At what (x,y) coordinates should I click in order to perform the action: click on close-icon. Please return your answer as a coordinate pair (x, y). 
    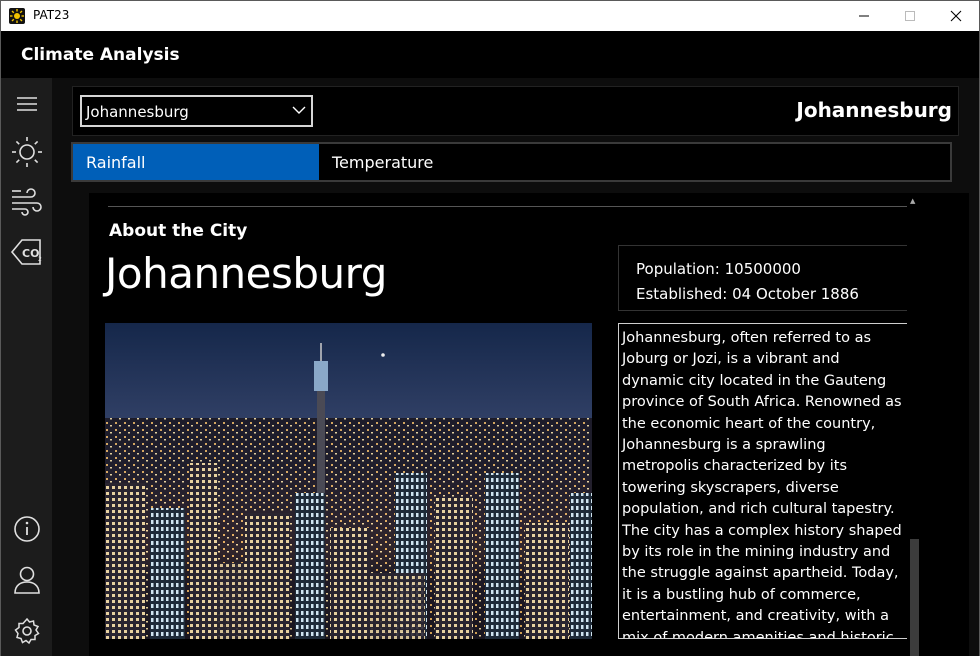
    Looking at the image, I should click on (956, 16).